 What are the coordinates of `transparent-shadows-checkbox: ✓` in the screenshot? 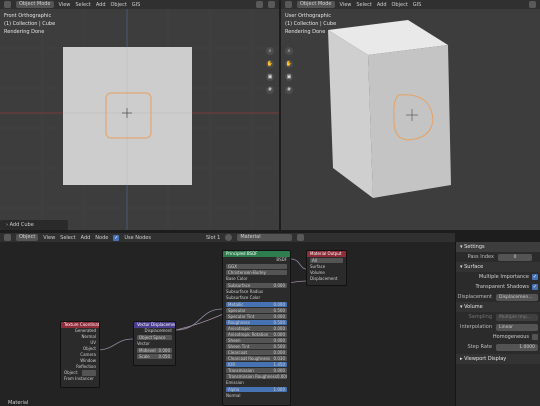 It's located at (535, 287).